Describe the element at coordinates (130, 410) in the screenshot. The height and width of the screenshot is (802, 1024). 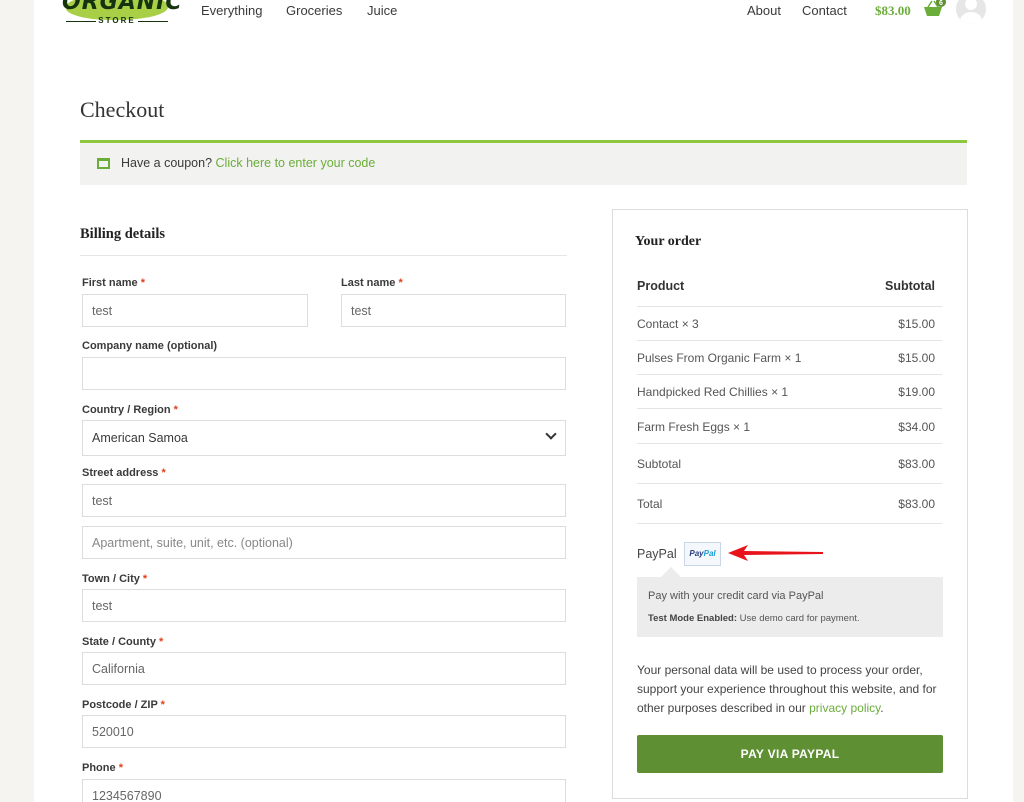
I see `country-label: Country / Region *` at that location.